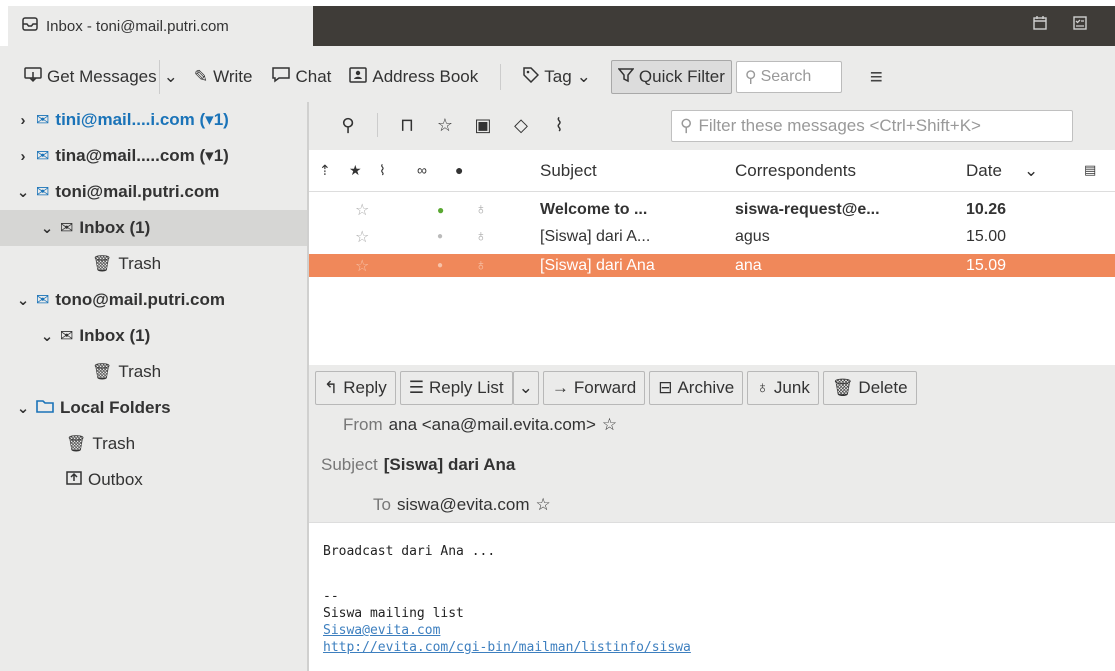  I want to click on titlebar-background, so click(714, 26).